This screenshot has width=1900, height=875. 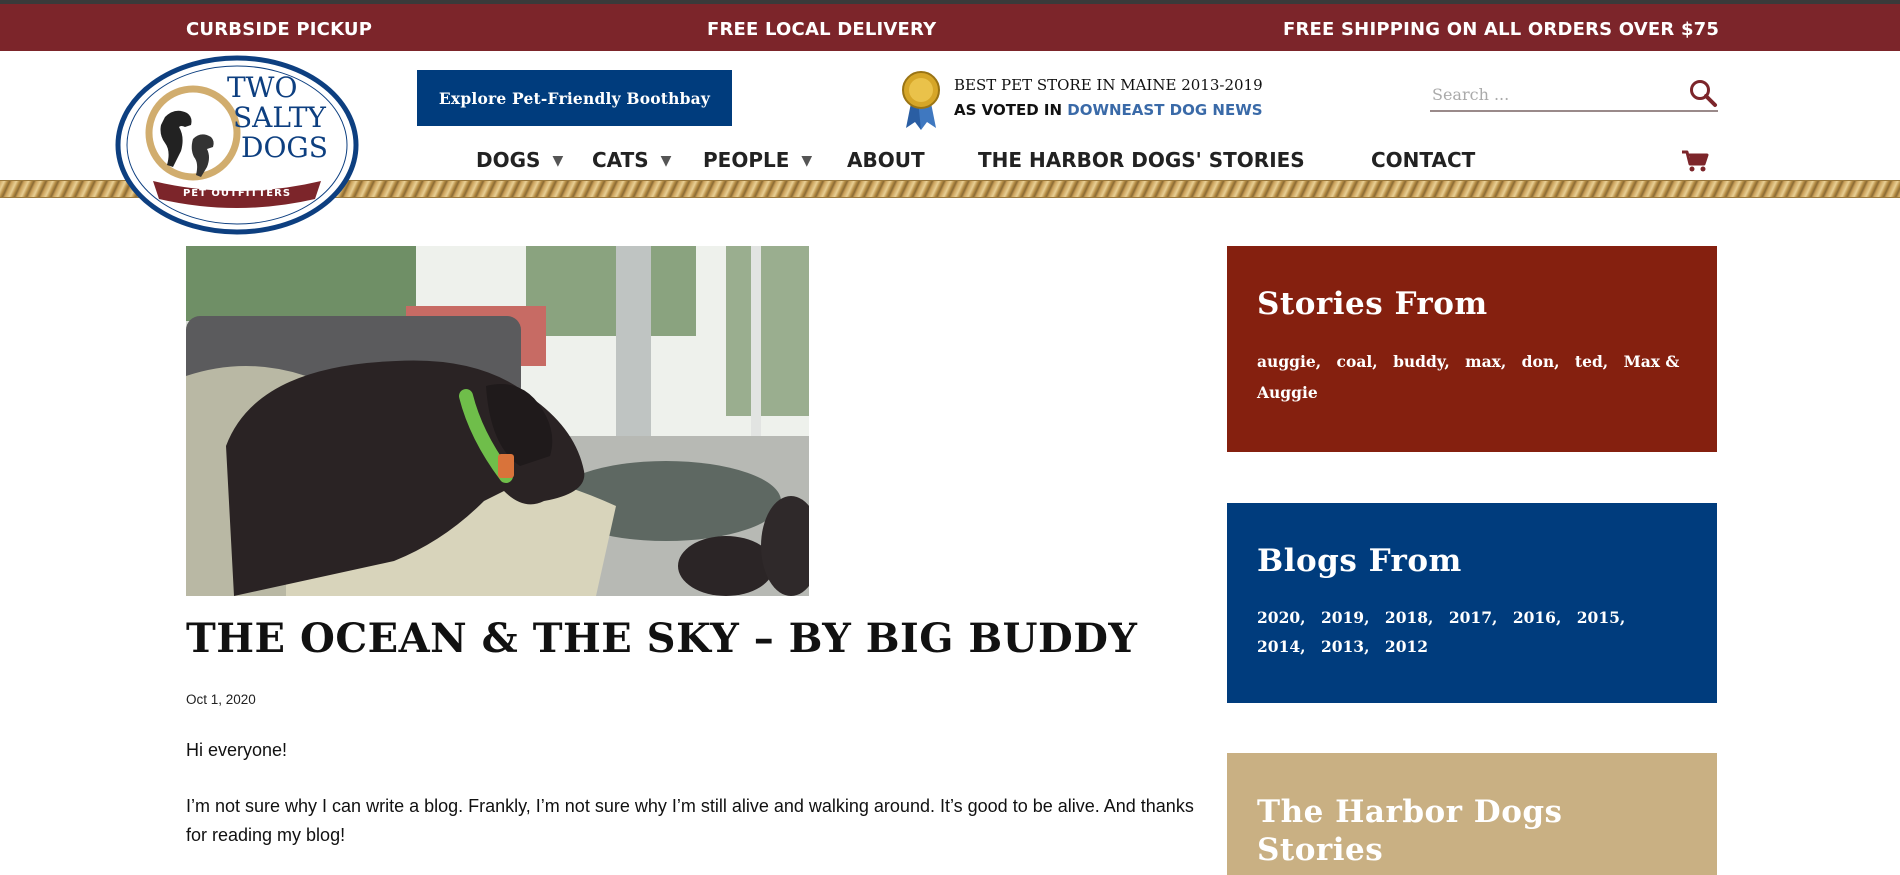 What do you see at coordinates (1372, 304) in the screenshot?
I see `sidebar-stories-title: Stories From` at bounding box center [1372, 304].